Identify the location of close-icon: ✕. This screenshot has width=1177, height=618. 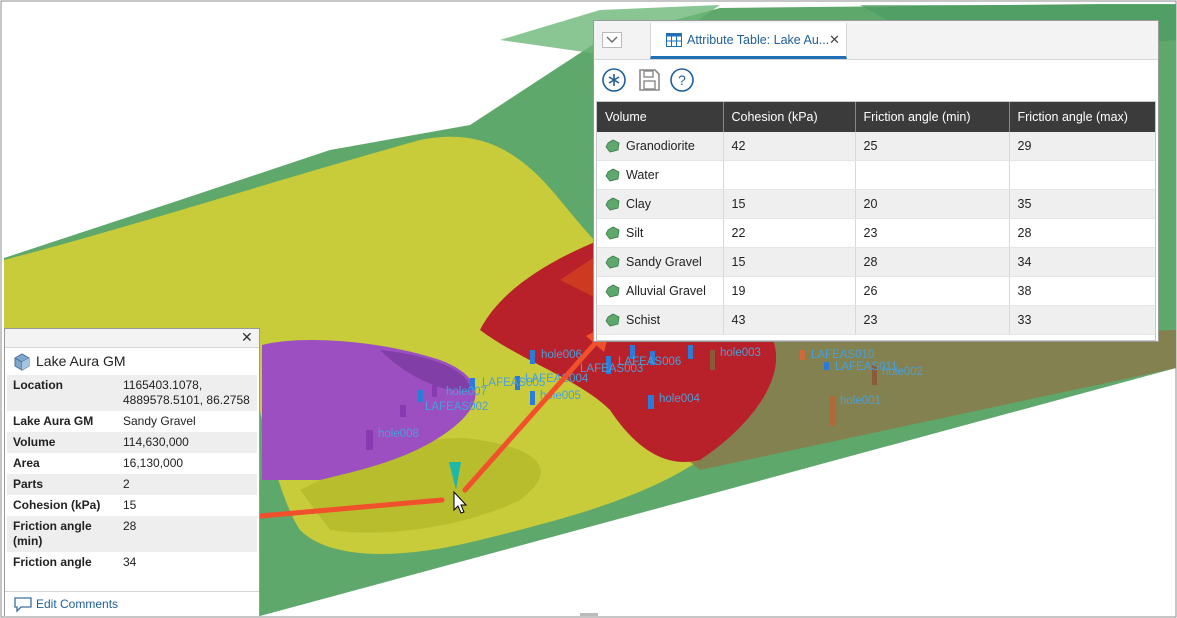
(247, 337).